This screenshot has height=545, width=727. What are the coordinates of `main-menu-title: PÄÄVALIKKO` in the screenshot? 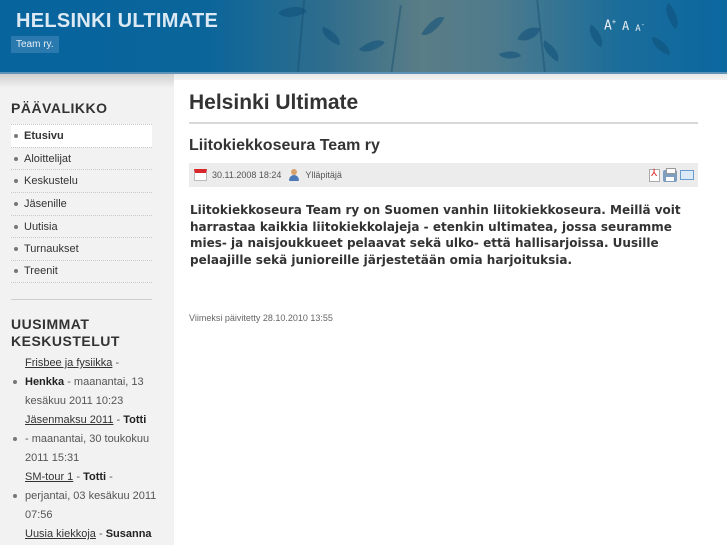 It's located at (59, 108).